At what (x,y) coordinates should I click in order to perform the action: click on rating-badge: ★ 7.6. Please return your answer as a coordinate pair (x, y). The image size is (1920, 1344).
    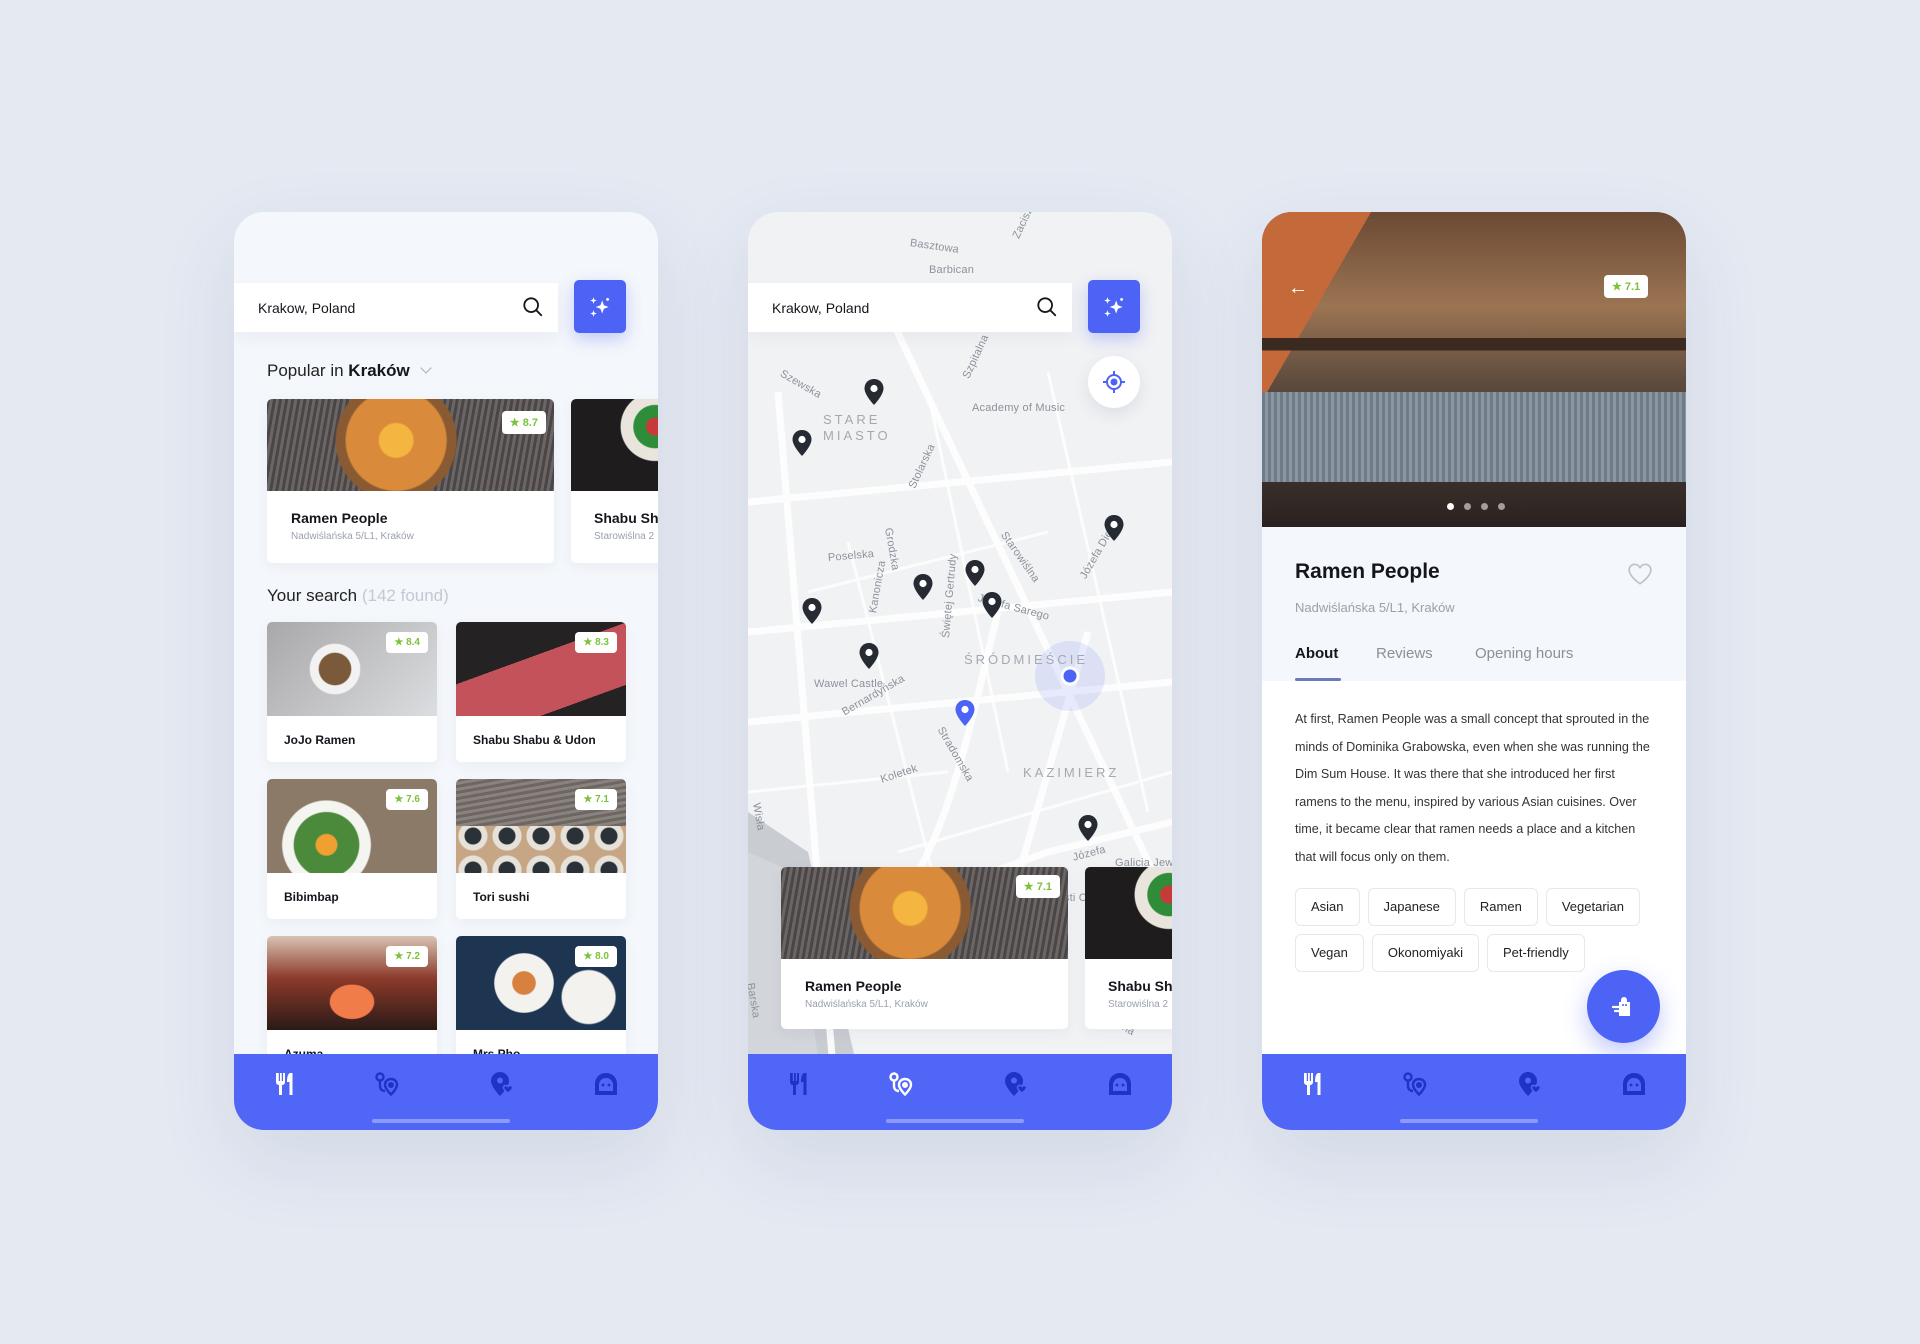
    Looking at the image, I should click on (407, 799).